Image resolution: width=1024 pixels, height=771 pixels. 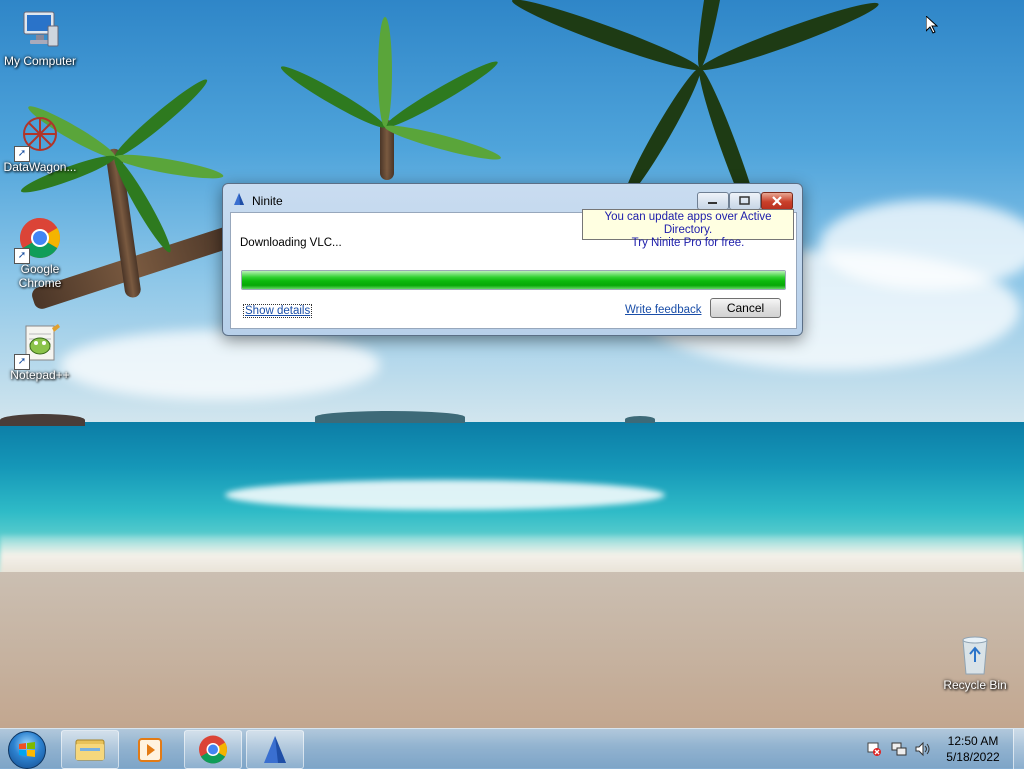 I want to click on media-player-icon, so click(x=150, y=750).